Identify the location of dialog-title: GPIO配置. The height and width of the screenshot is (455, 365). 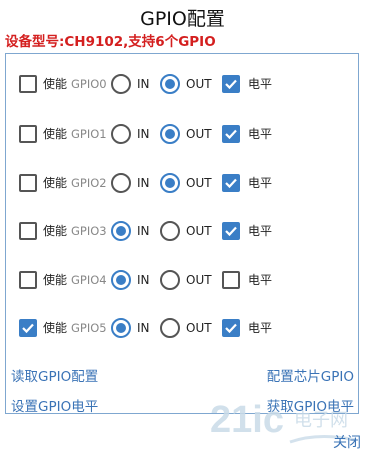
(182, 19).